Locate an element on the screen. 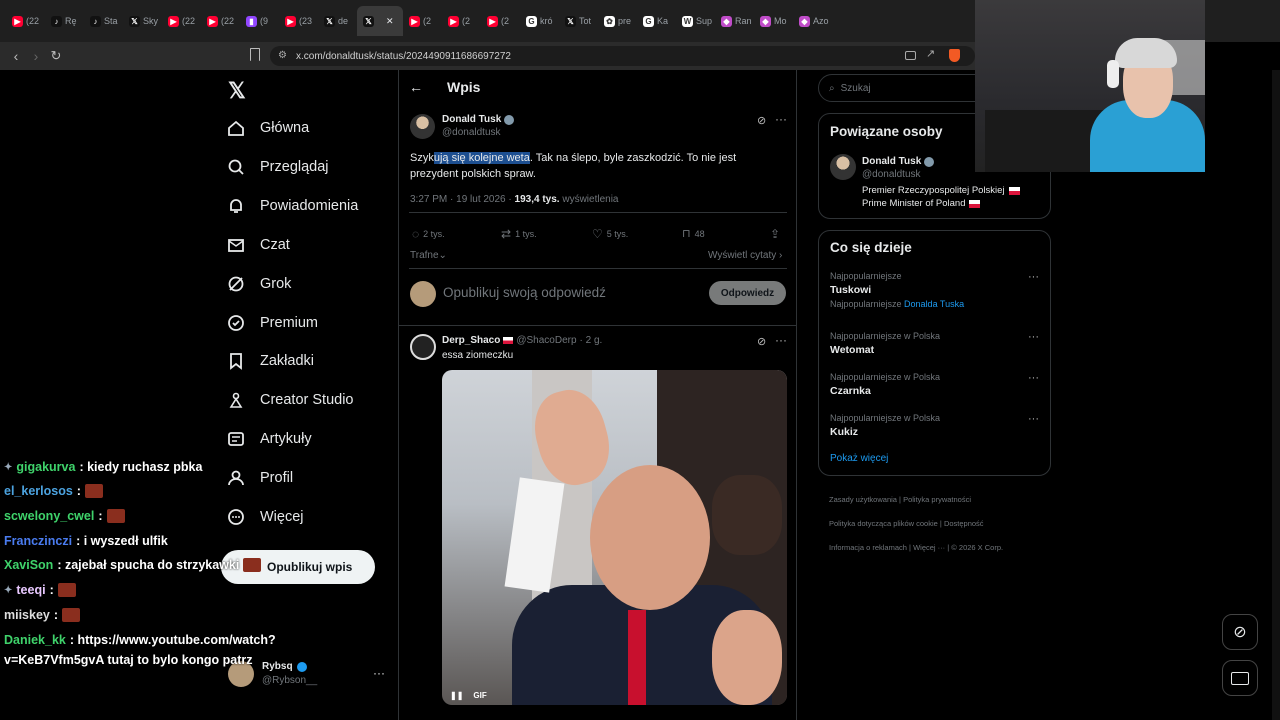 The image size is (1280, 720). footer-link: Polityka dotycząca plików cookie is located at coordinates (883, 523).